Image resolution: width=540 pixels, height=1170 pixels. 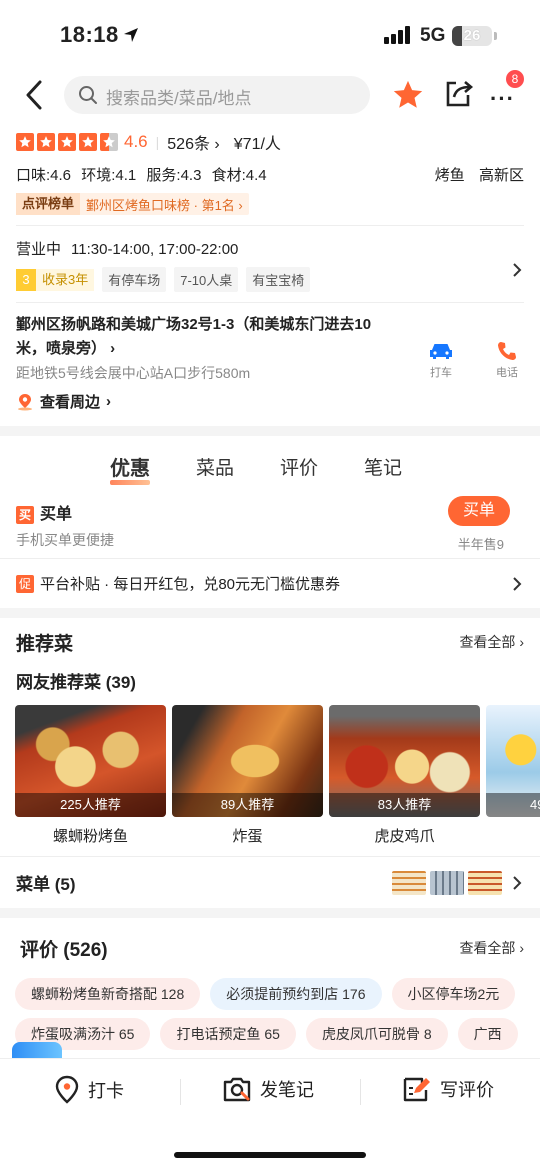 I want to click on phone-button: 电话, so click(x=507, y=360).